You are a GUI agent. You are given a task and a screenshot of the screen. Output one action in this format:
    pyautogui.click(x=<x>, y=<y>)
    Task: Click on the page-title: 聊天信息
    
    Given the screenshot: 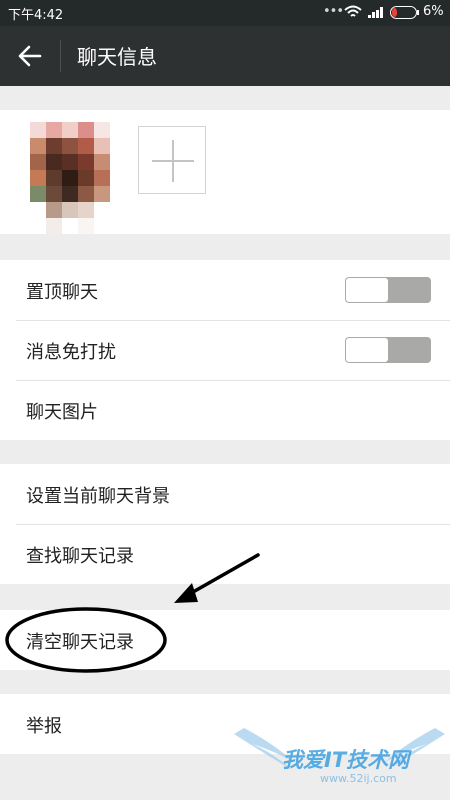 What is the action you would take?
    pyautogui.click(x=117, y=57)
    